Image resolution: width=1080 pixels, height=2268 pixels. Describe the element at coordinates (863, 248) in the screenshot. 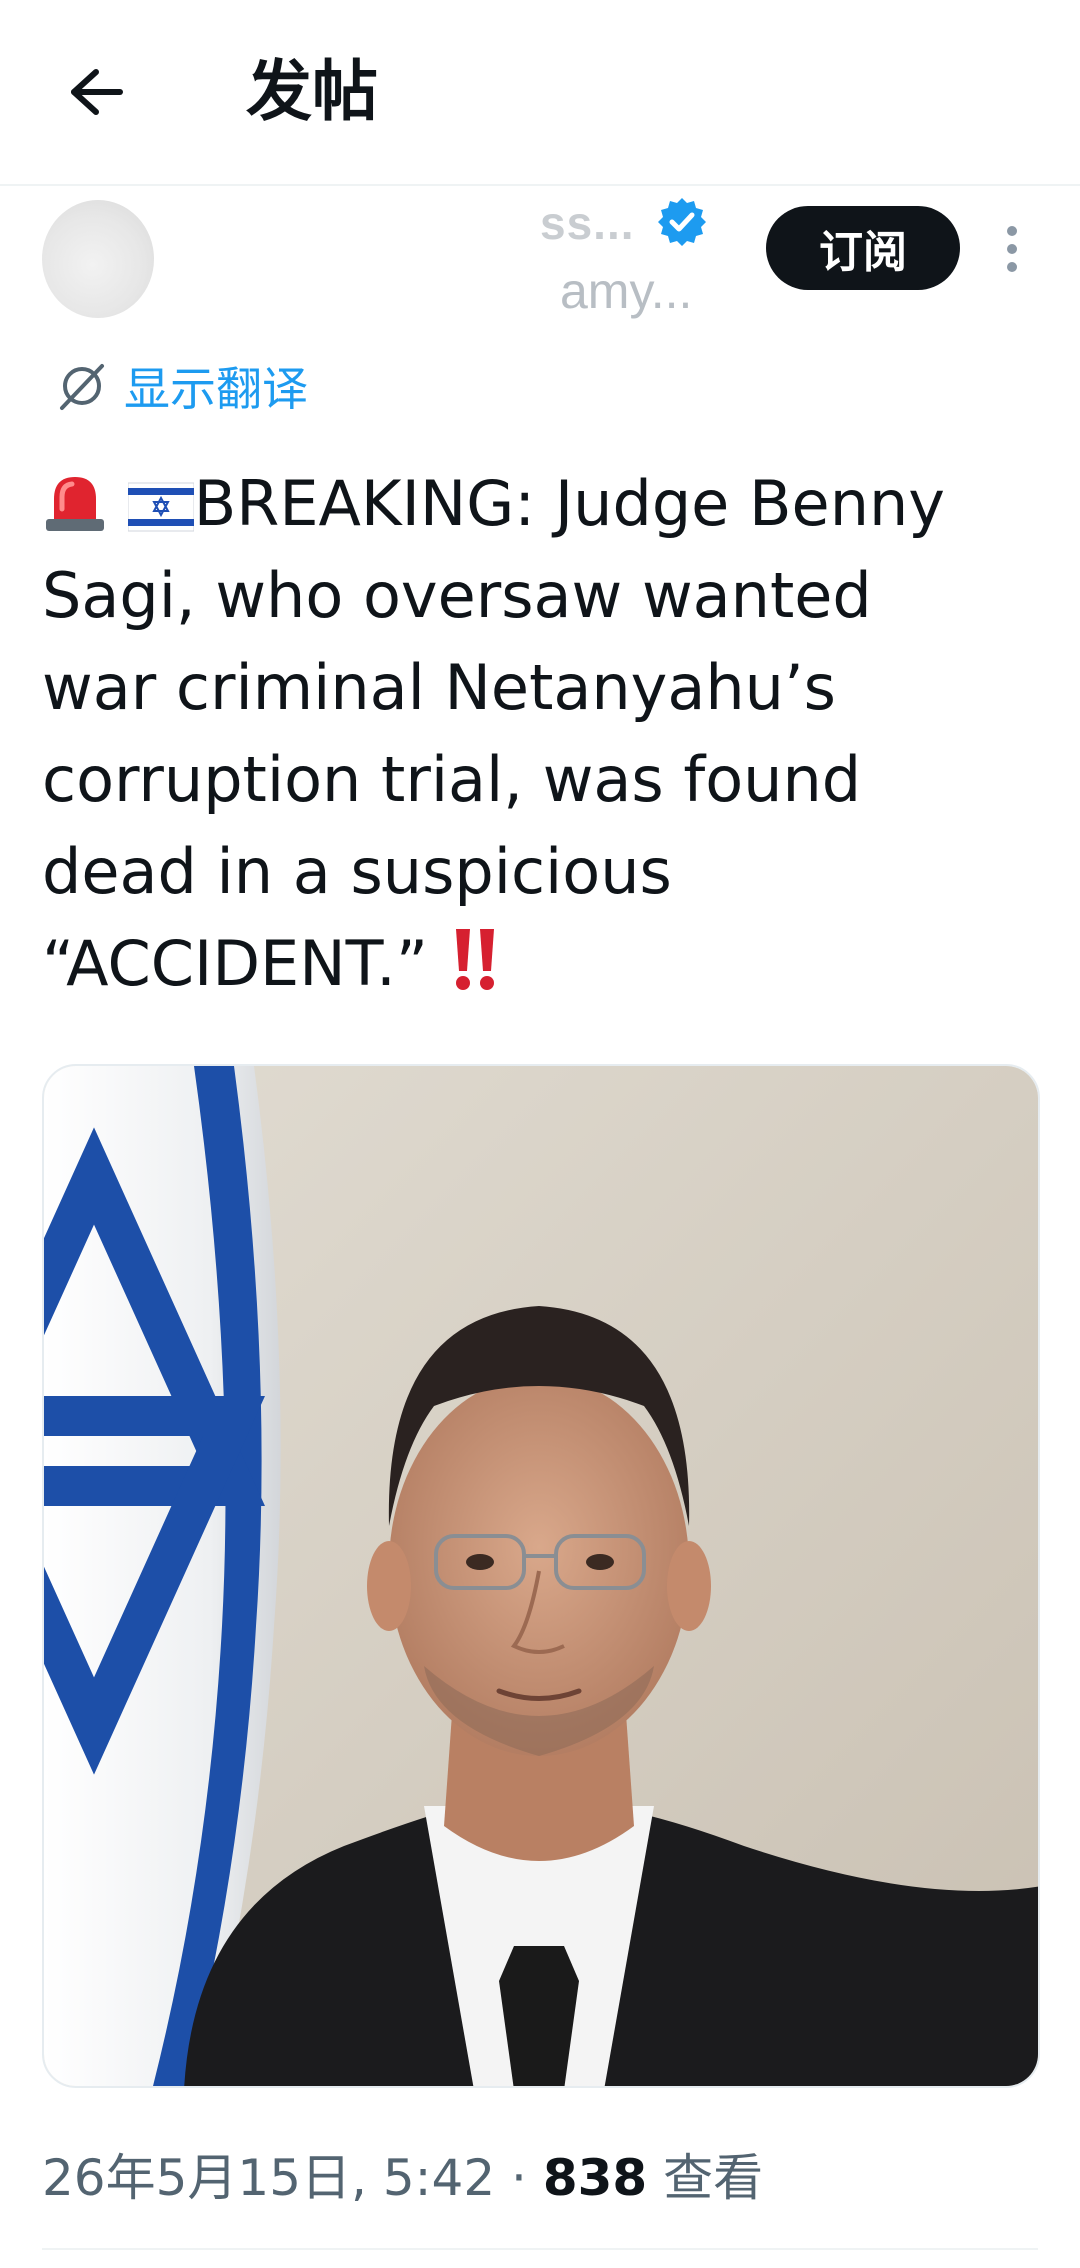

I see `subscribe-button: 订阅` at that location.